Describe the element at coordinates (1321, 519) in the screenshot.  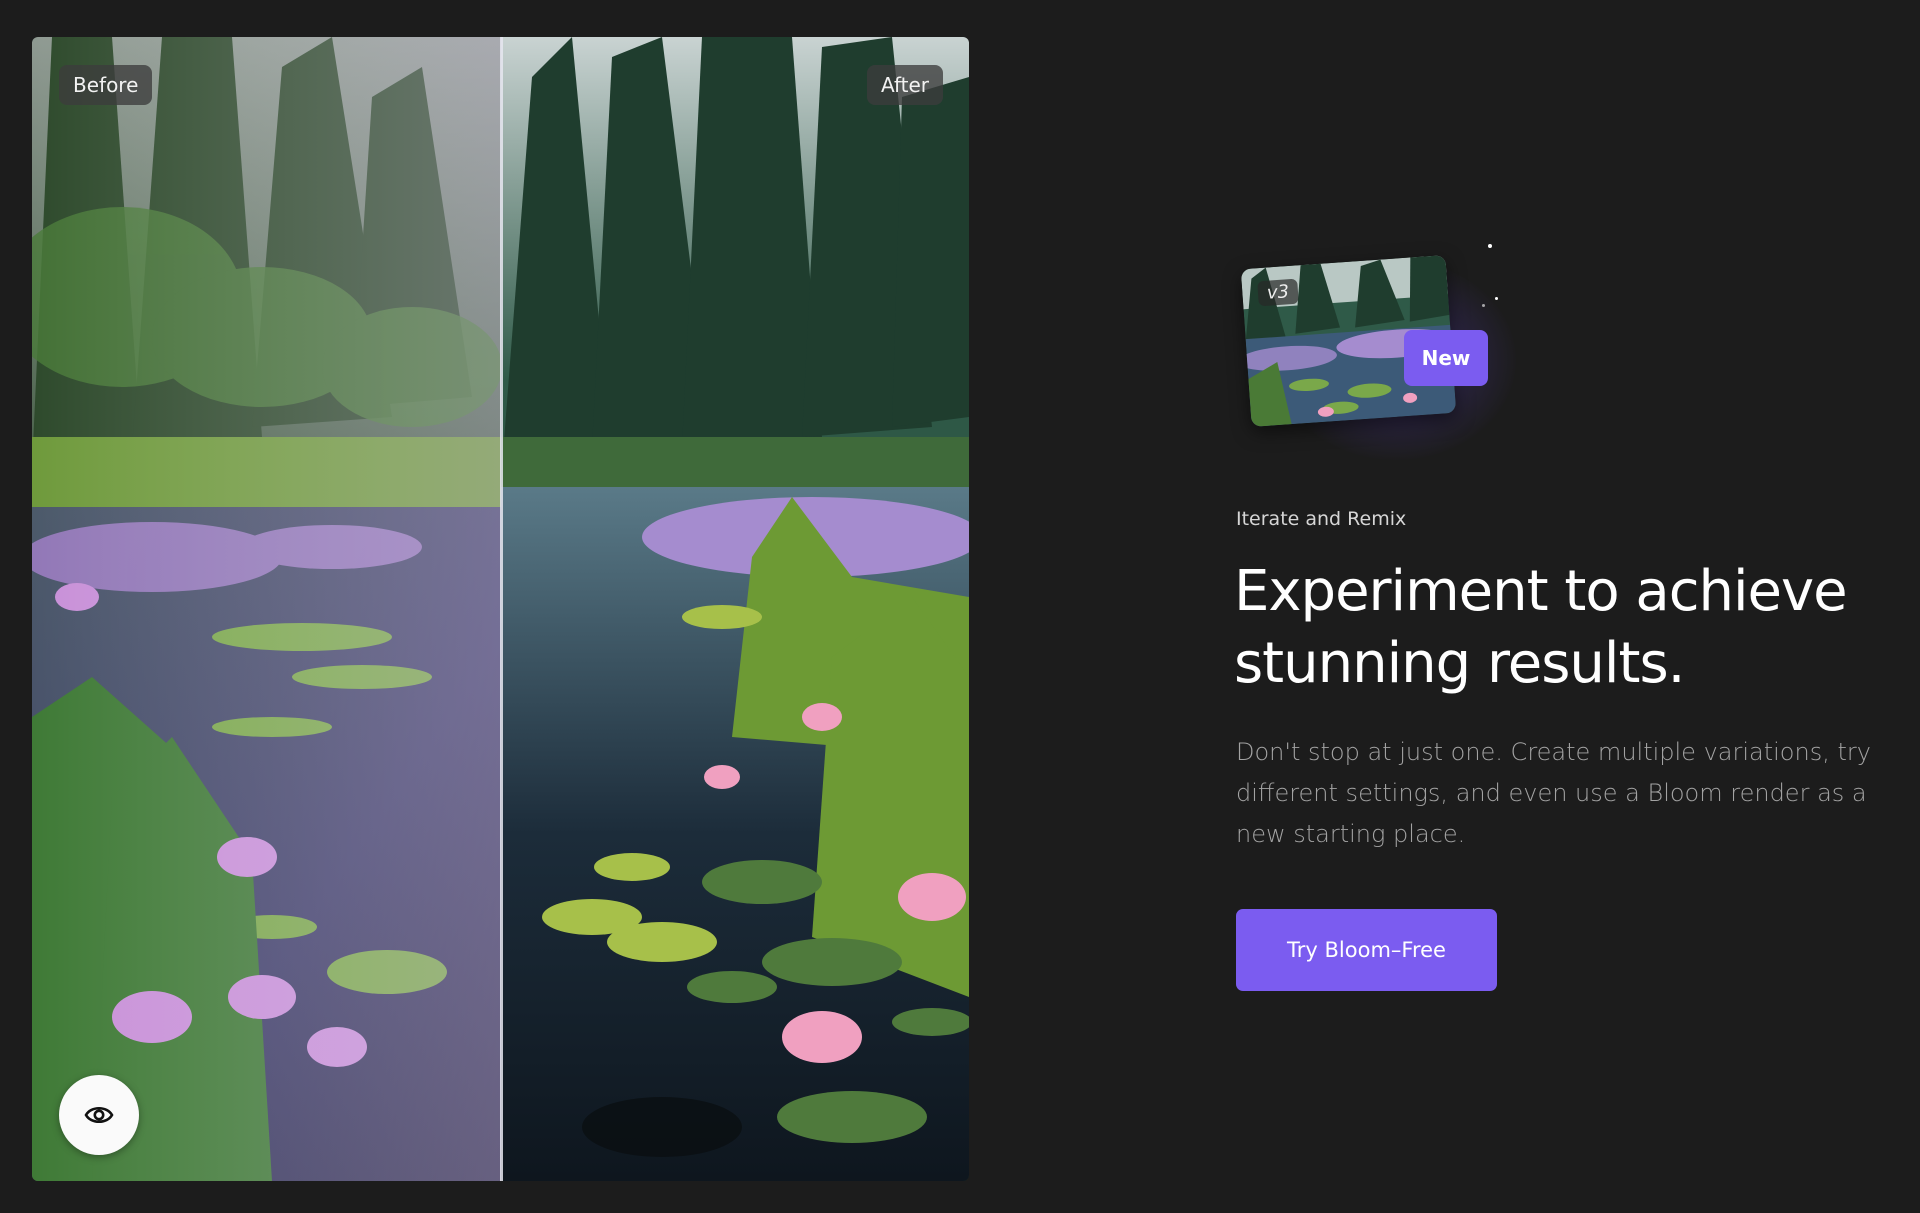
I see `section-eyebrow: Iterate and Remix` at that location.